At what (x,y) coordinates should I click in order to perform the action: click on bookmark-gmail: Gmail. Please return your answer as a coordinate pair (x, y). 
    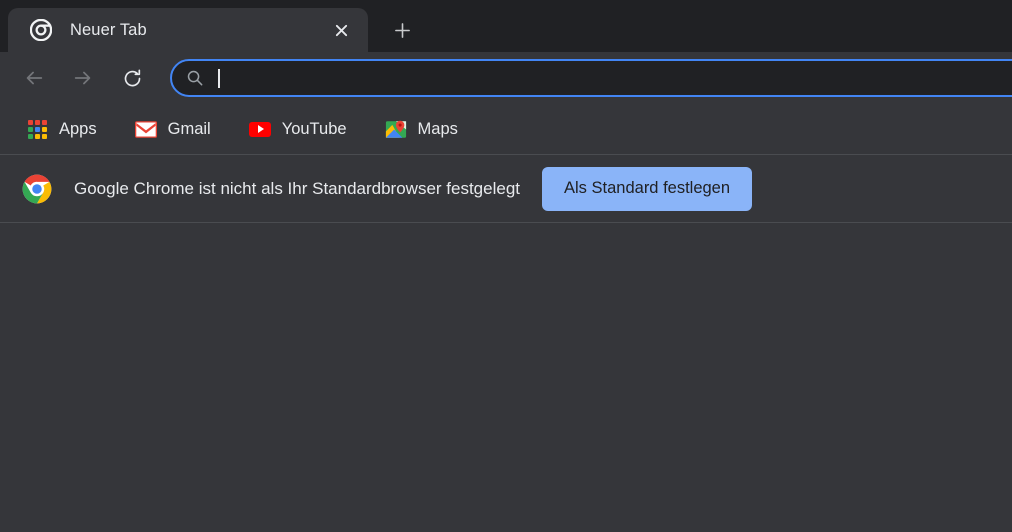
    Looking at the image, I should click on (173, 129).